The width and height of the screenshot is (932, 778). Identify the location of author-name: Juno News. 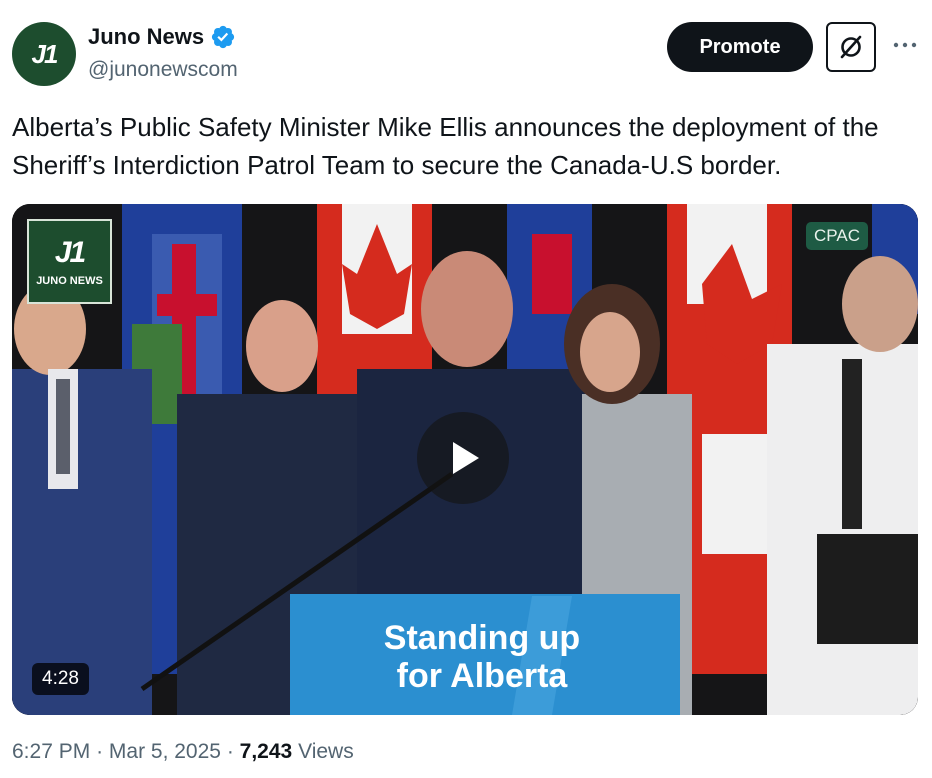
(162, 37).